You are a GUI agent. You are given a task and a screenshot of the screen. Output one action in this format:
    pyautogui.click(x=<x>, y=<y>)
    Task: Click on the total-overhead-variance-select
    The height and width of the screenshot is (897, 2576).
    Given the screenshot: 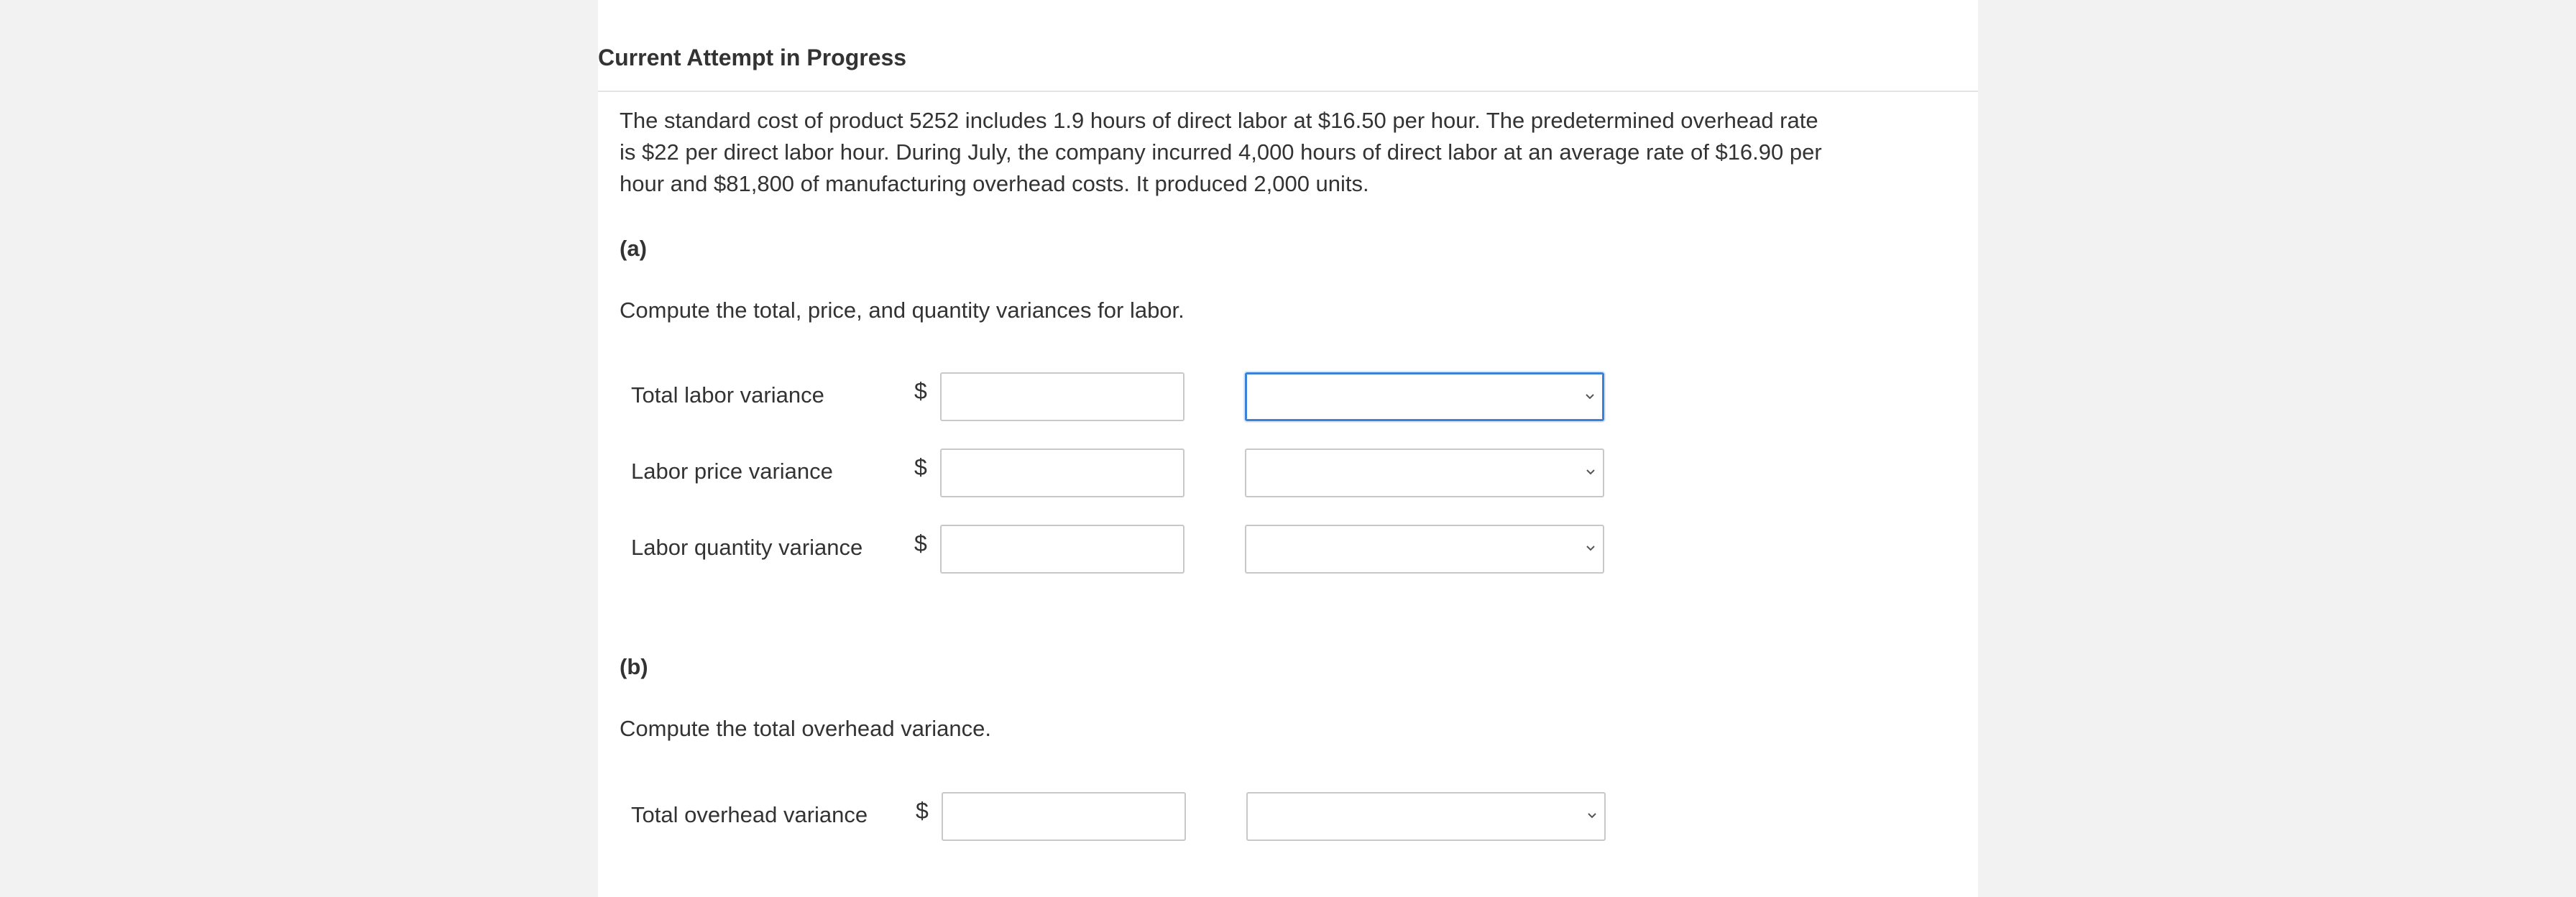 What is the action you would take?
    pyautogui.click(x=1426, y=816)
    